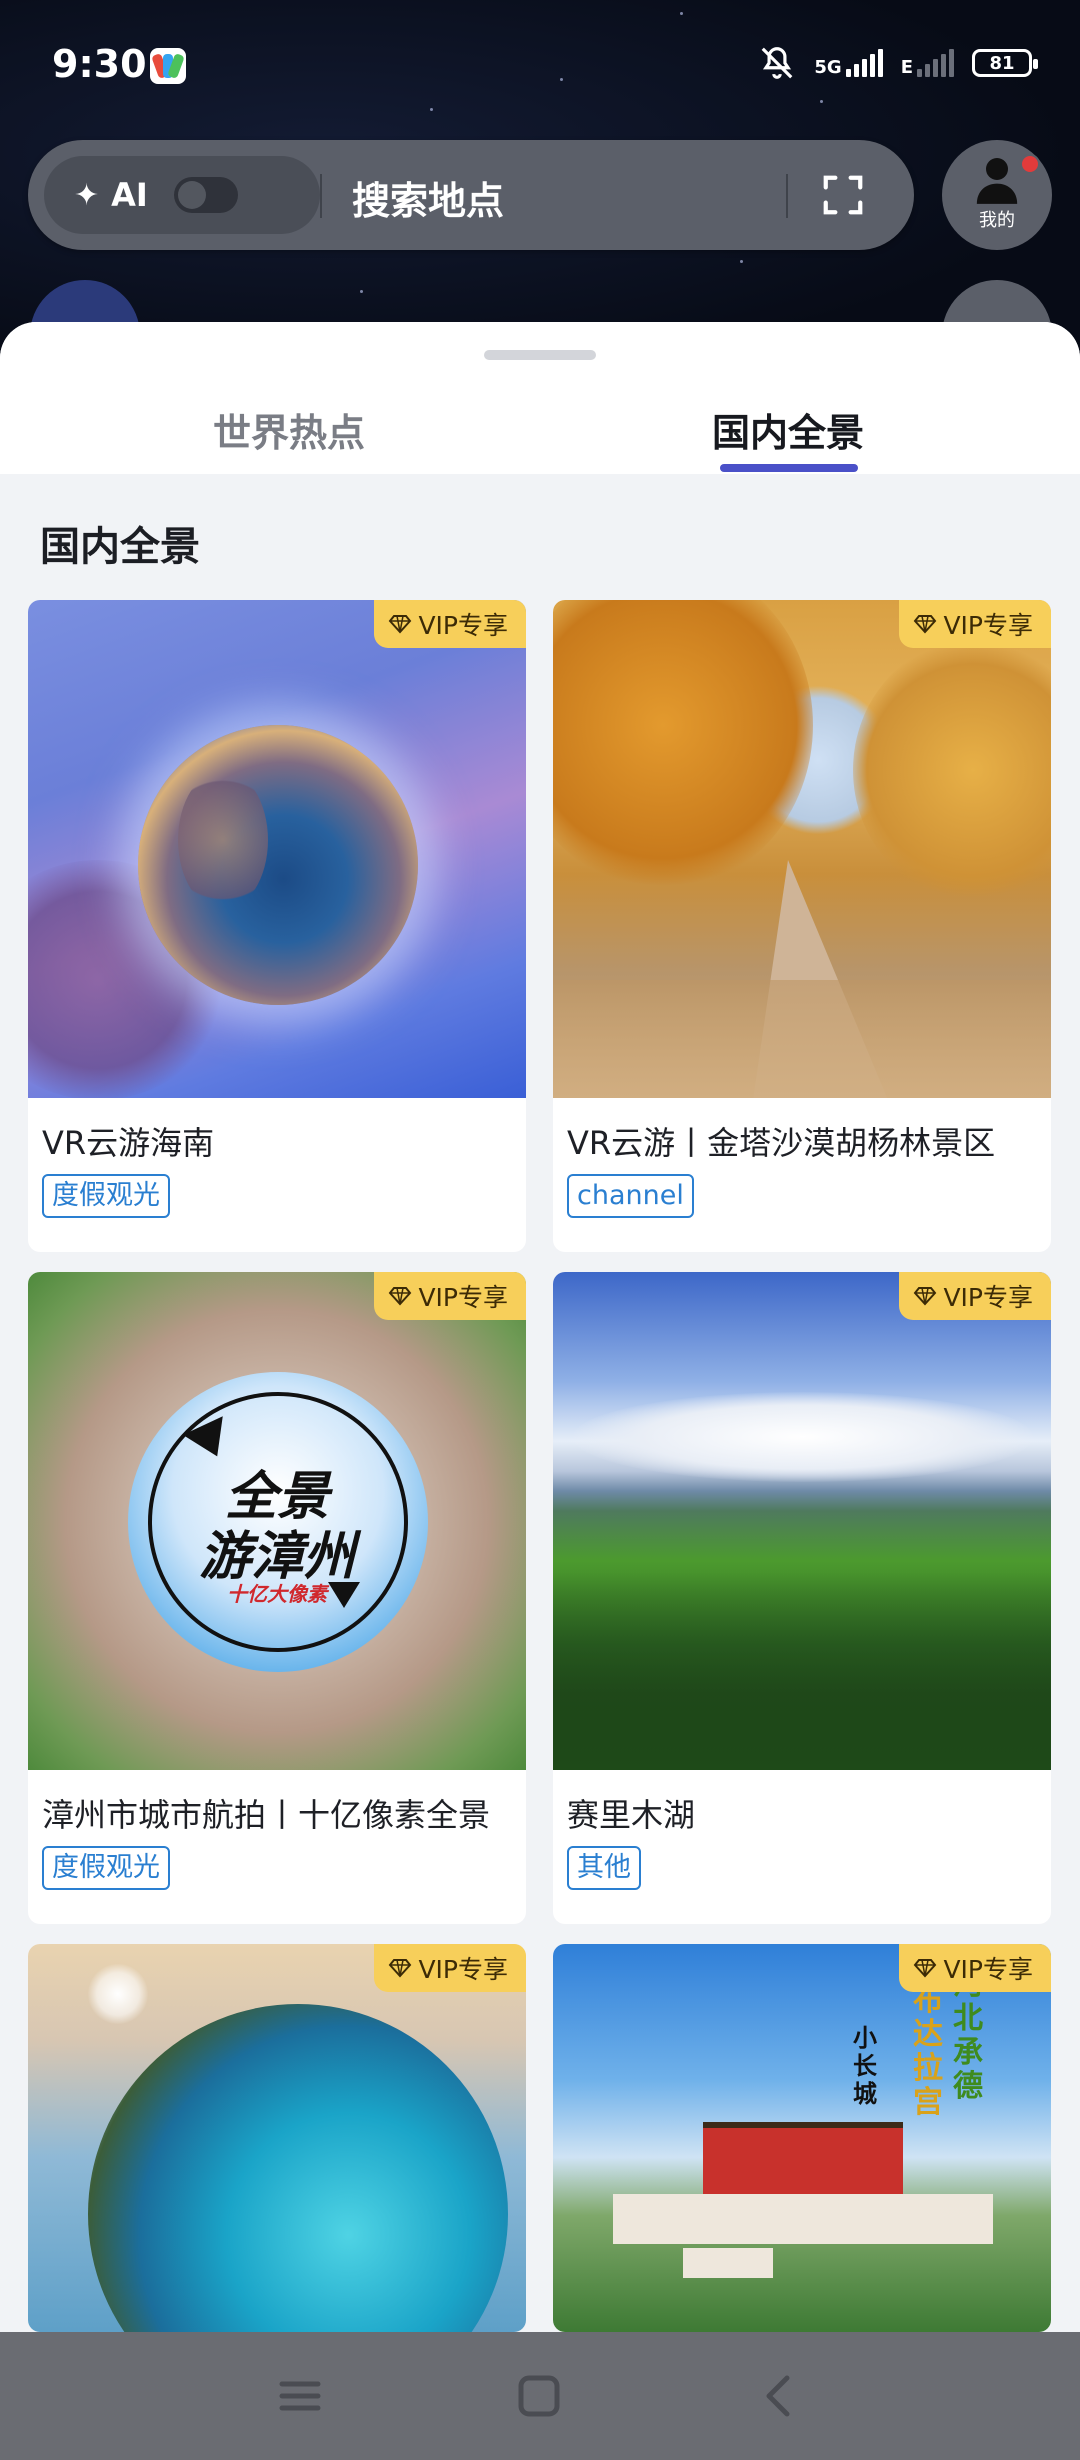 The height and width of the screenshot is (2460, 1080). Describe the element at coordinates (788, 429) in the screenshot. I see `tab-domestic-panorama: 国内全景` at that location.